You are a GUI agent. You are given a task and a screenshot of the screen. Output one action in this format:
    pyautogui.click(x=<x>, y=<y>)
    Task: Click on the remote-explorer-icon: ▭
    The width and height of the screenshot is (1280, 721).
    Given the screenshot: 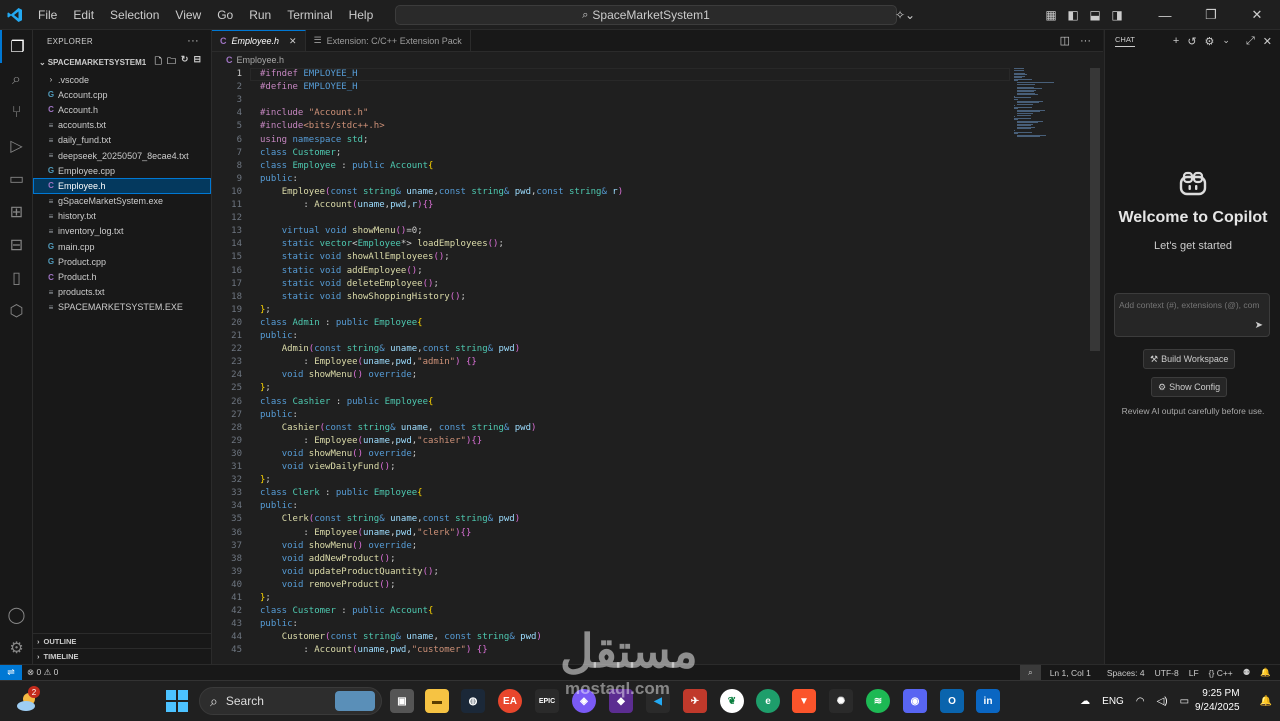 What is the action you would take?
    pyautogui.click(x=16, y=178)
    